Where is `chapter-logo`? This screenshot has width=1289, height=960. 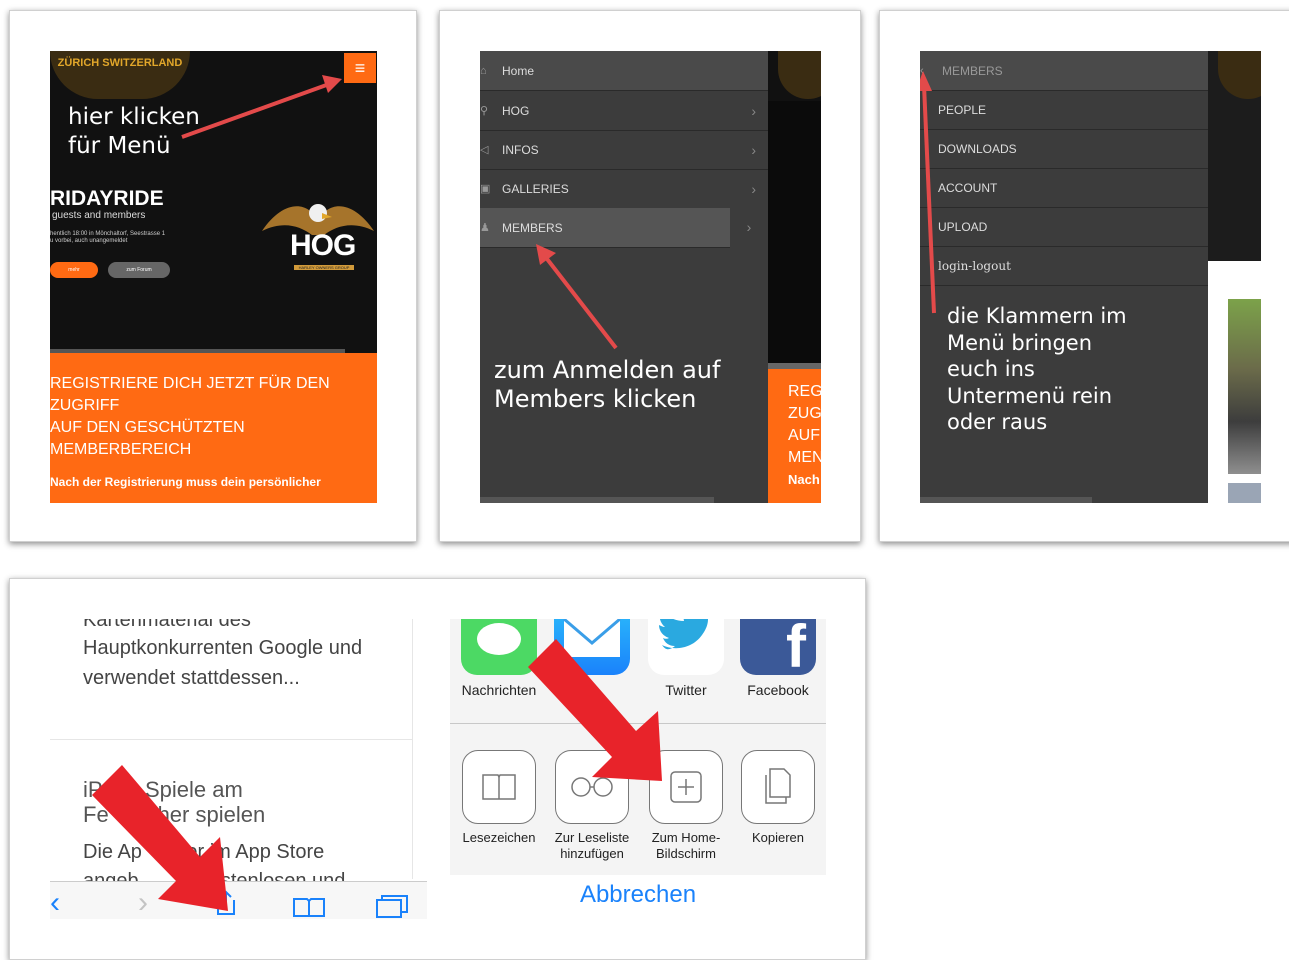 chapter-logo is located at coordinates (1239, 75).